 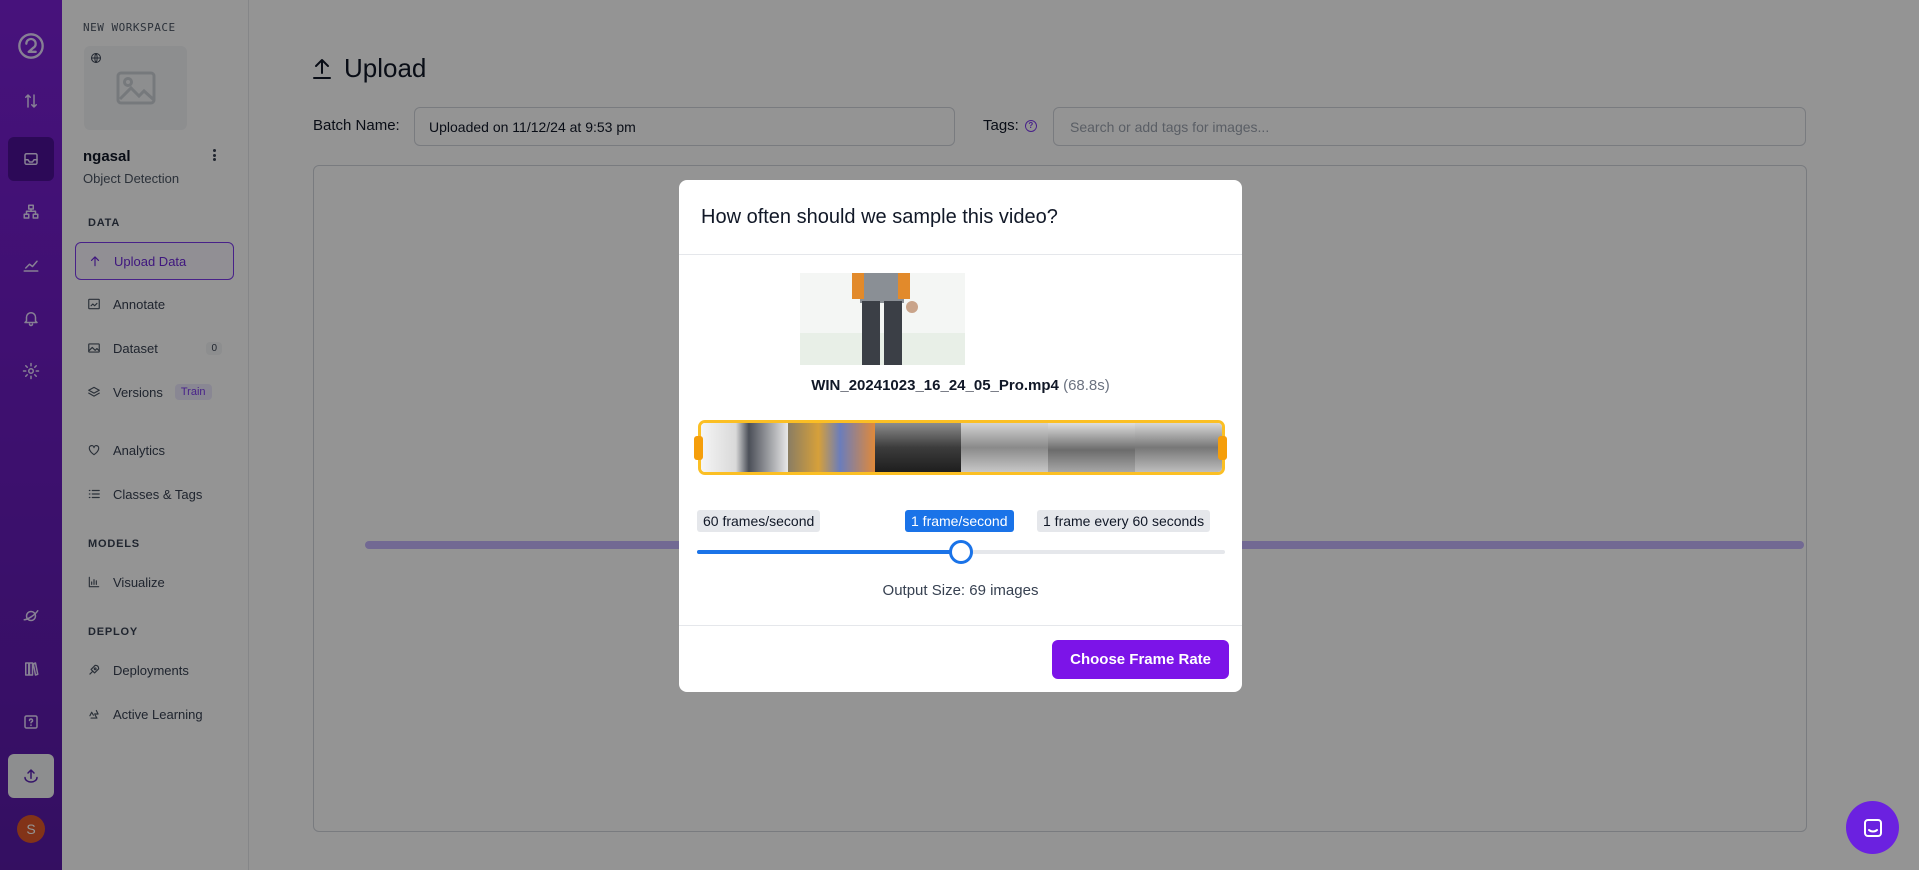 What do you see at coordinates (961, 552) in the screenshot?
I see `slider-thumb` at bounding box center [961, 552].